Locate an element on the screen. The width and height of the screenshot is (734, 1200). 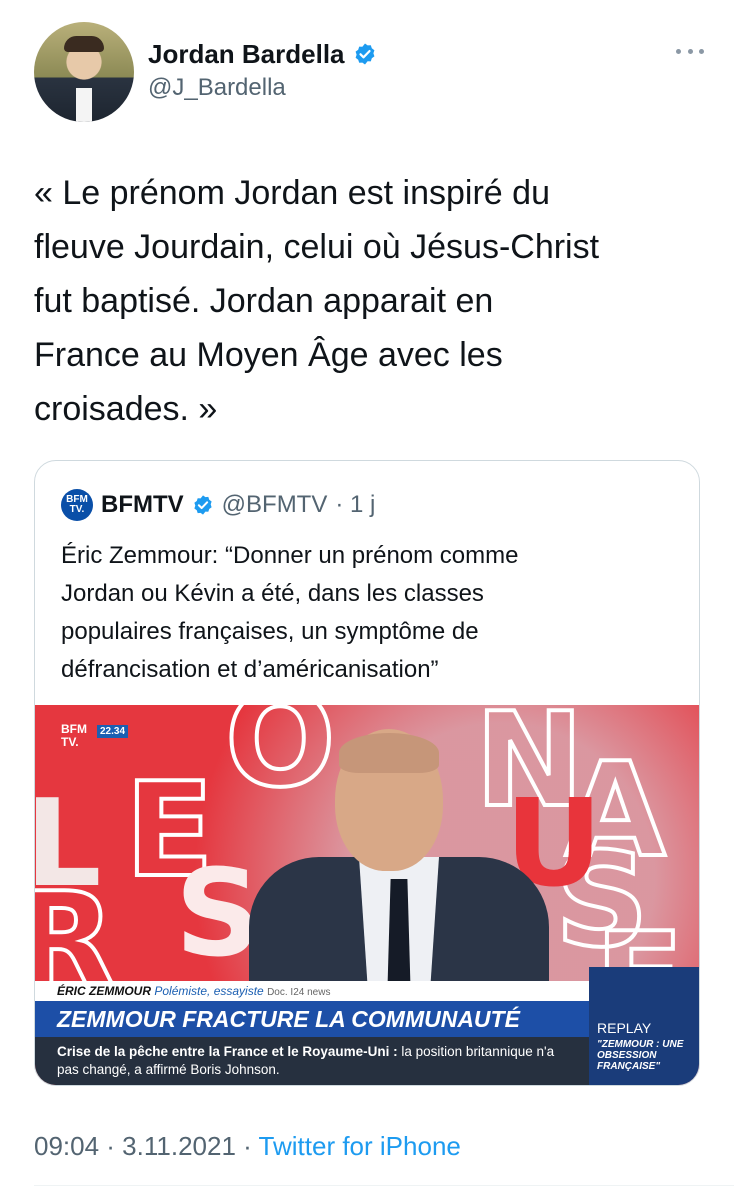
tweet-source-link: Twitter for iPhone is located at coordinates (360, 1146).